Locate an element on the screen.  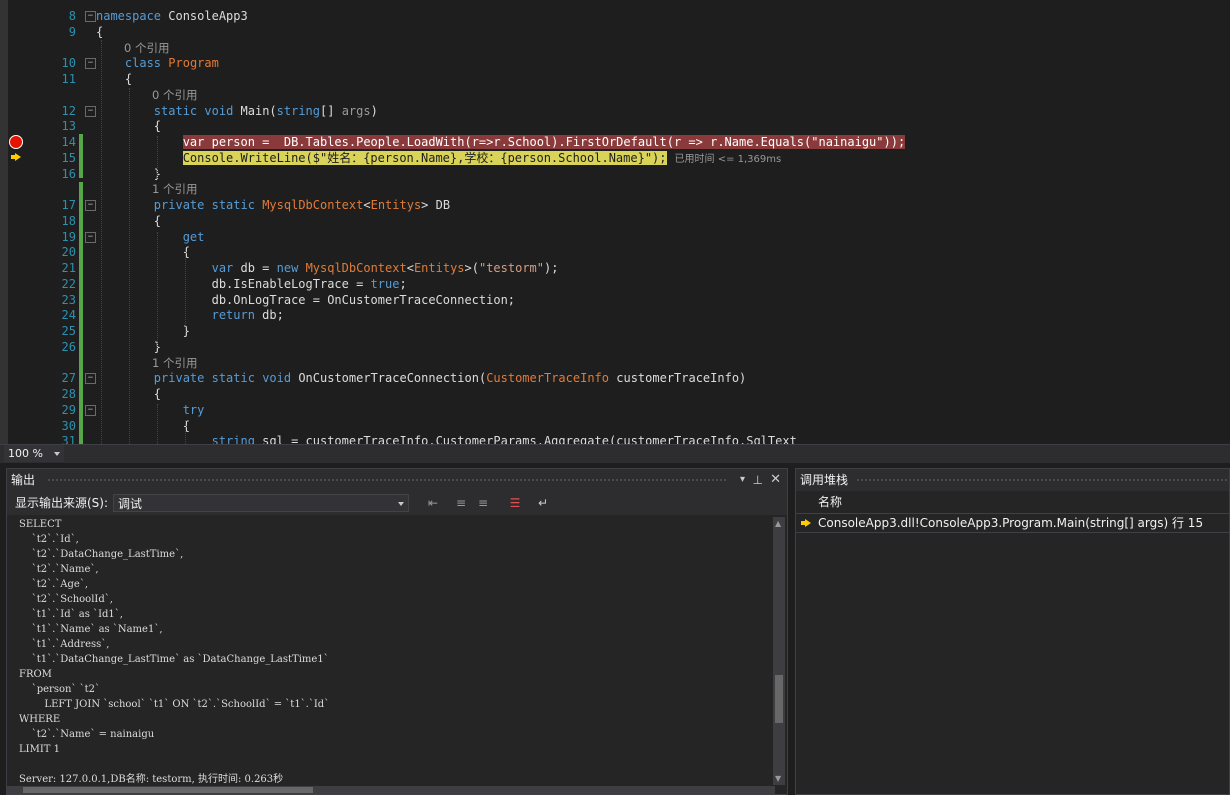
perf-tip: 已用时间 <= 1,369ms is located at coordinates (728, 159).